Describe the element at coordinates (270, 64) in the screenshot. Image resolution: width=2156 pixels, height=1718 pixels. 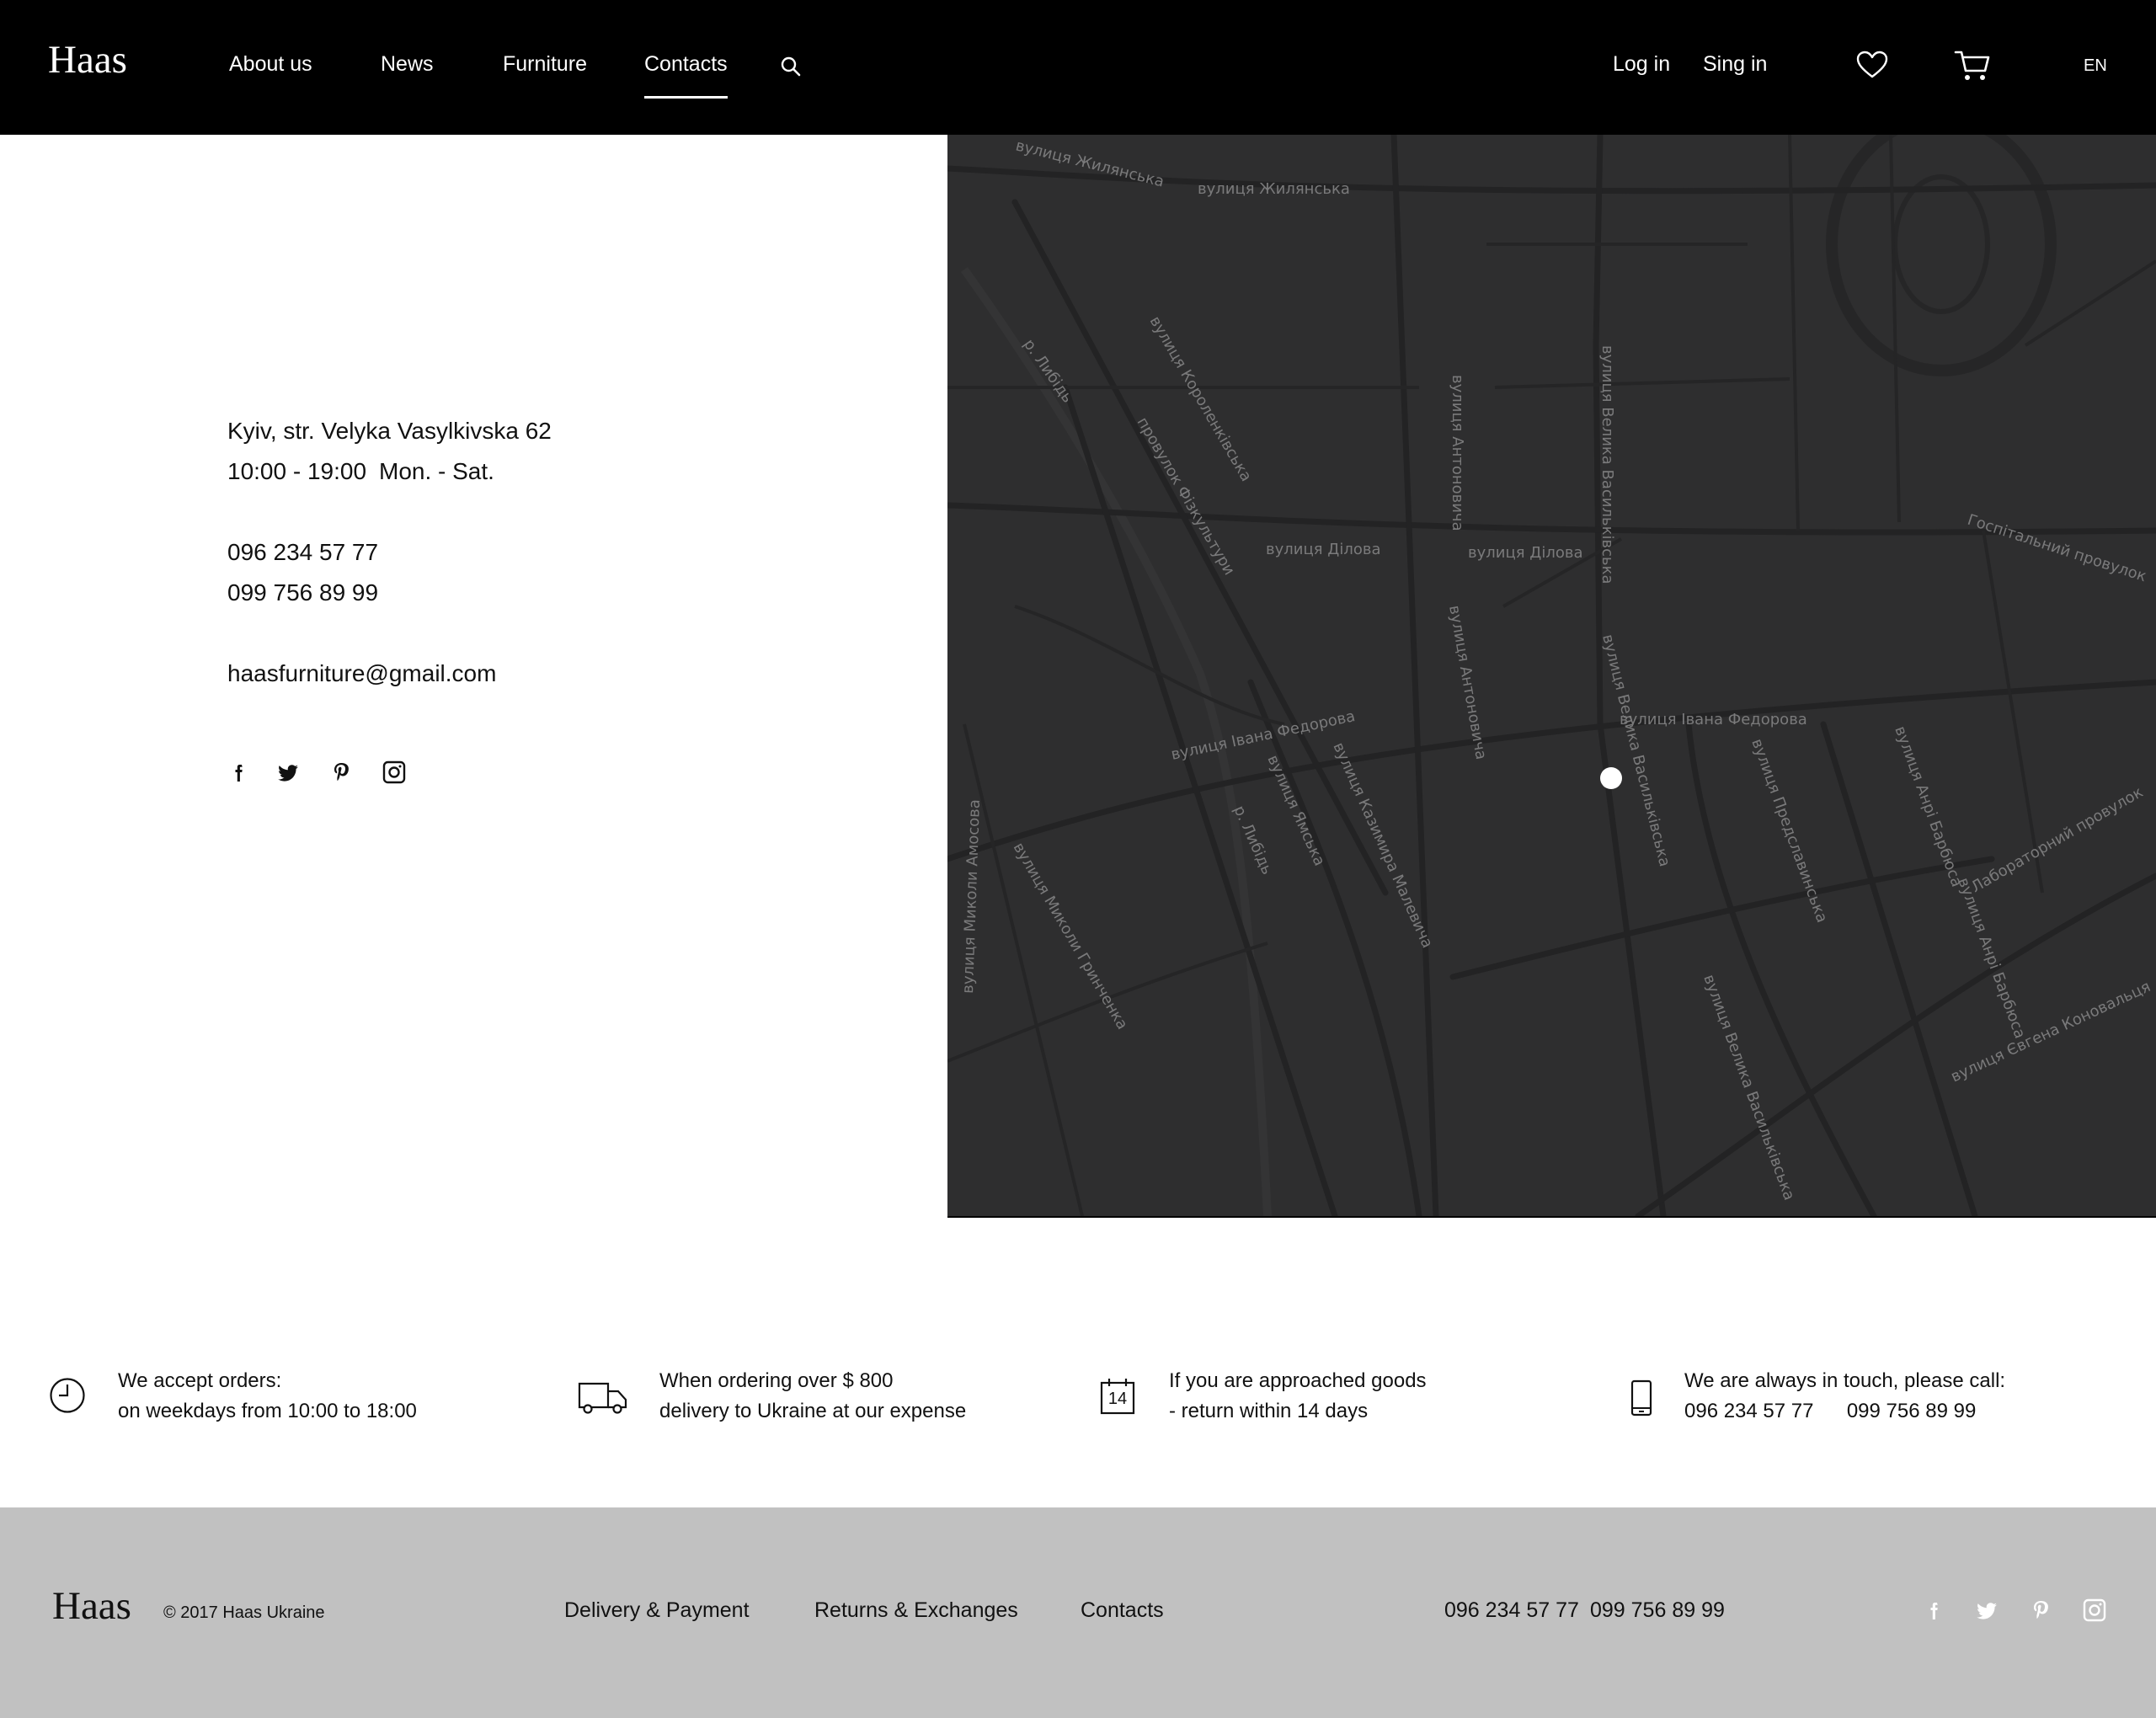
I see `nav-about-us: About us` at that location.